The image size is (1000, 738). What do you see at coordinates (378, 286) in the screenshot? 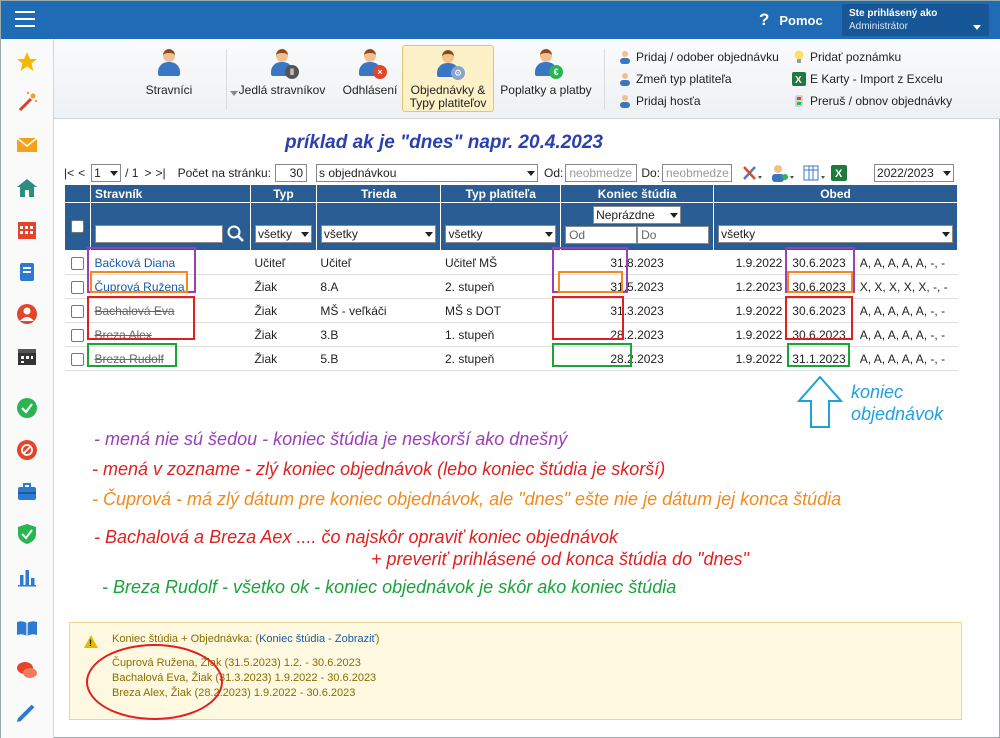
I see `cell-trieda: 8.A` at bounding box center [378, 286].